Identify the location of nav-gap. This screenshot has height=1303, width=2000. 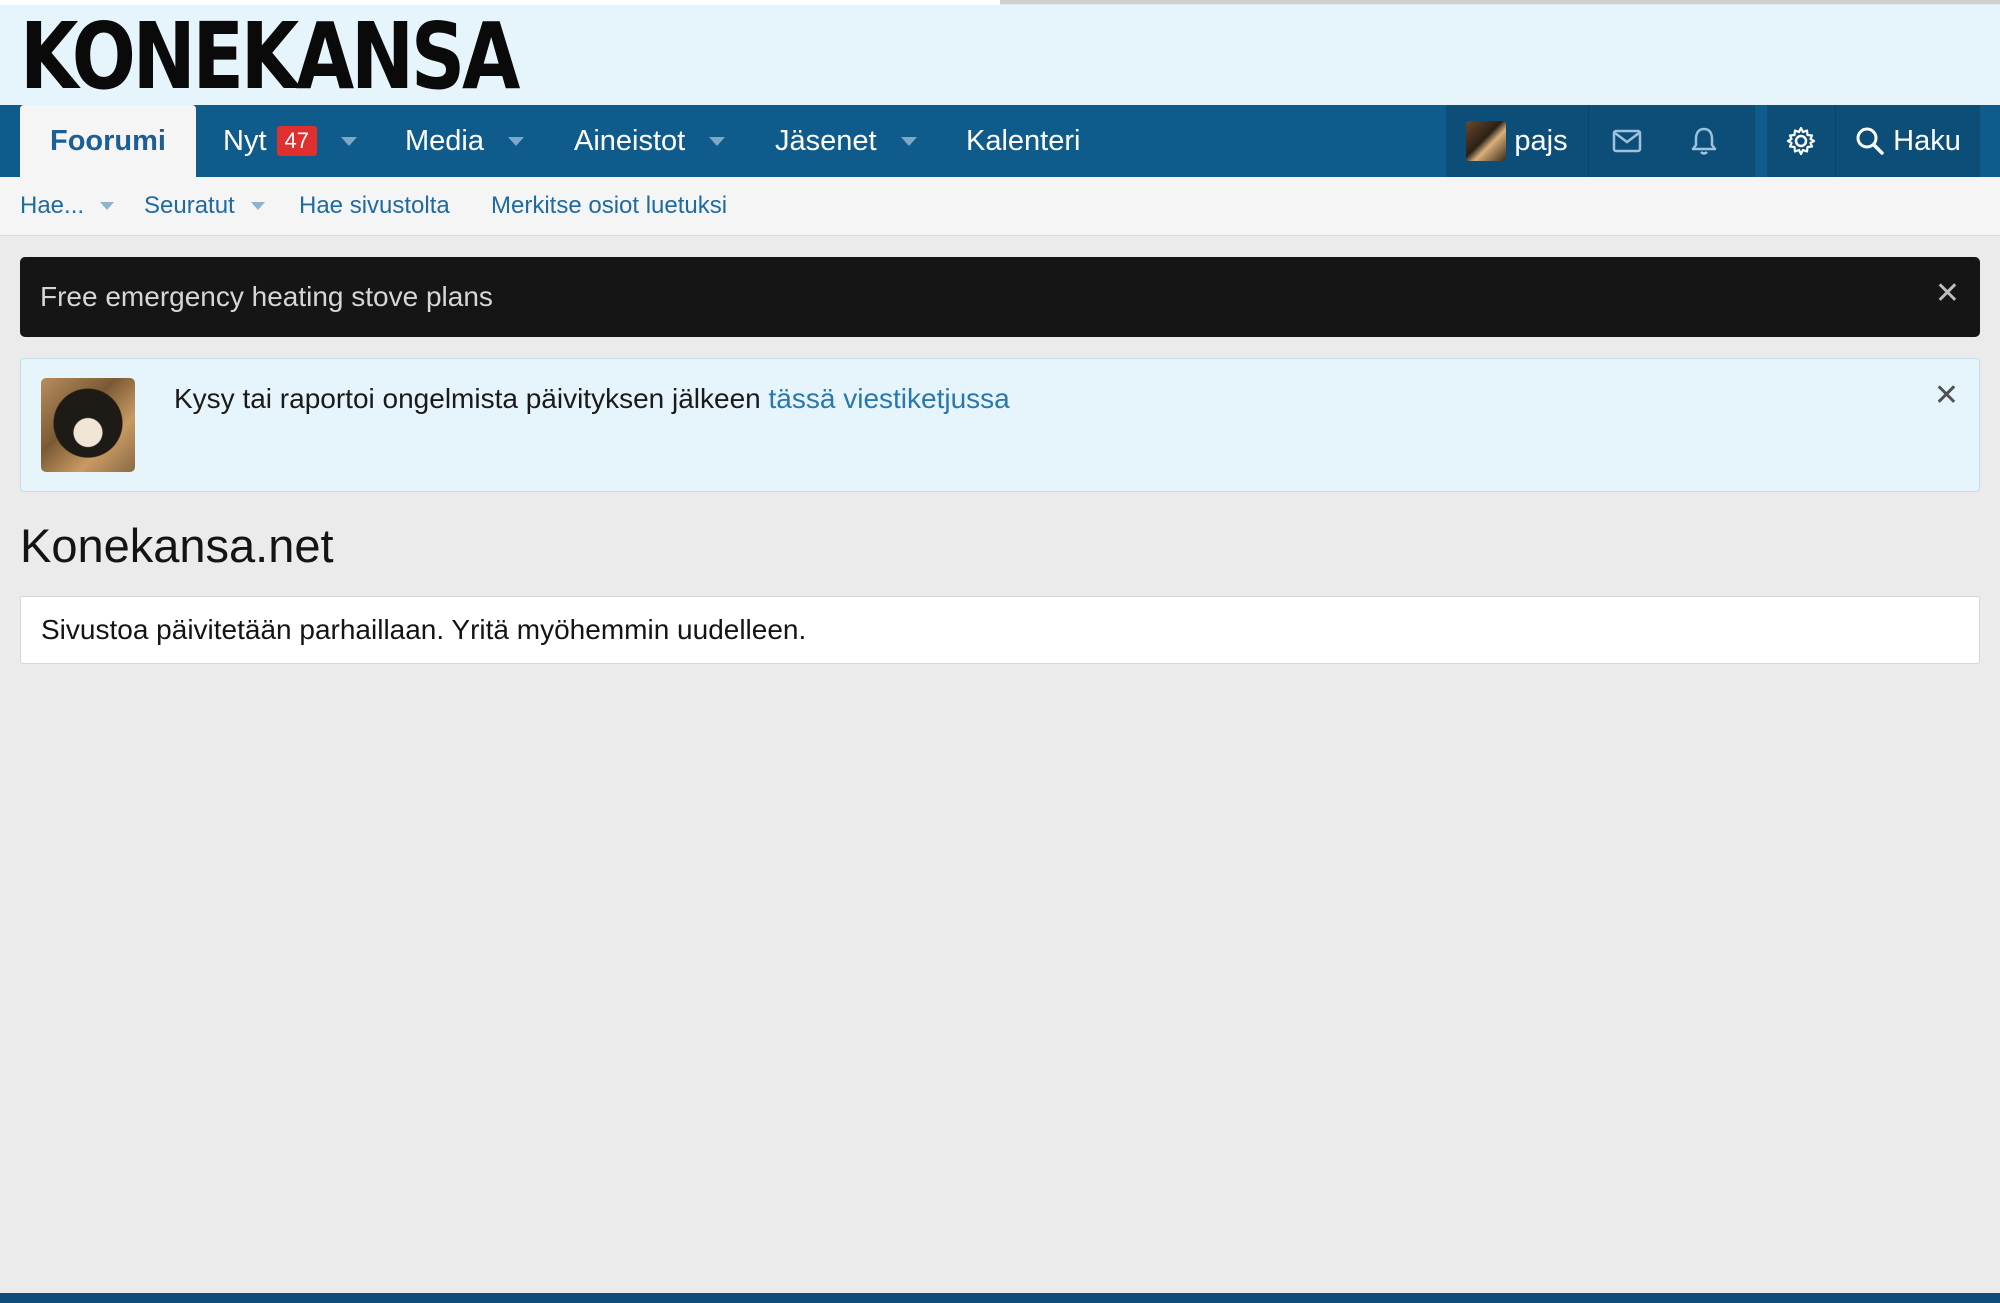
(1761, 141).